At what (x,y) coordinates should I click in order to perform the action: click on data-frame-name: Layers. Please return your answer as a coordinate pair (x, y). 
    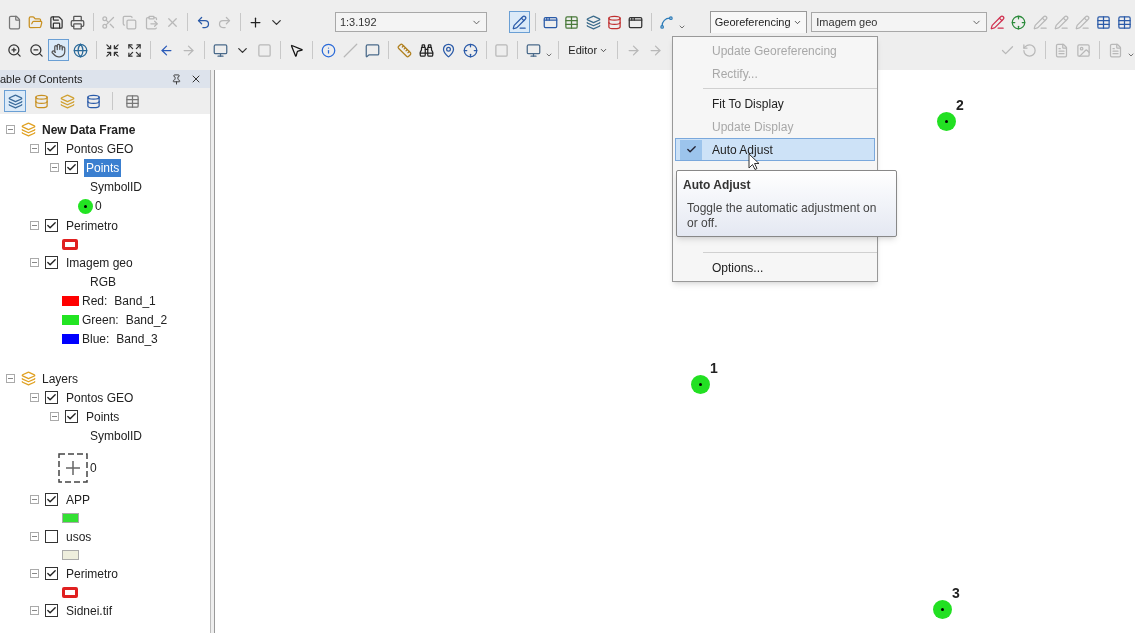
    Looking at the image, I should click on (60, 378).